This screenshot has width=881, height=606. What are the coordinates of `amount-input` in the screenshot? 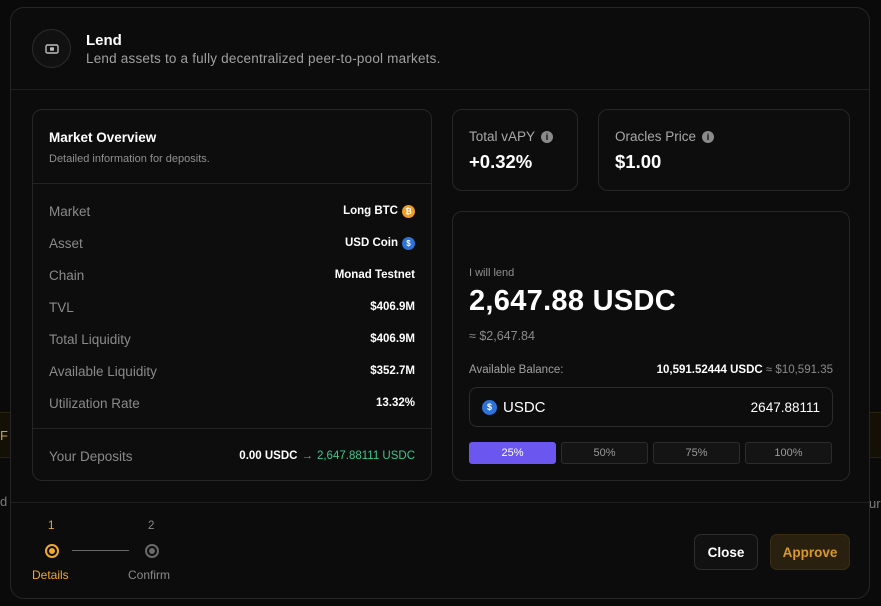 It's located at (740, 407).